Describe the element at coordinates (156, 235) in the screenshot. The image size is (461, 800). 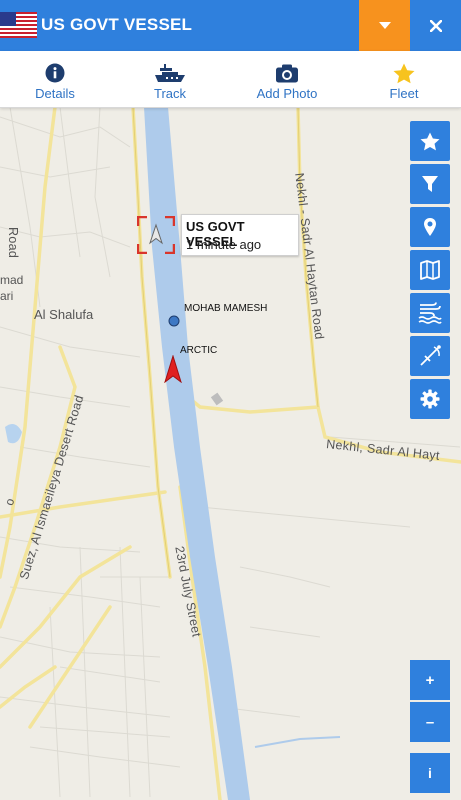
I see `selected-vessel-target` at that location.